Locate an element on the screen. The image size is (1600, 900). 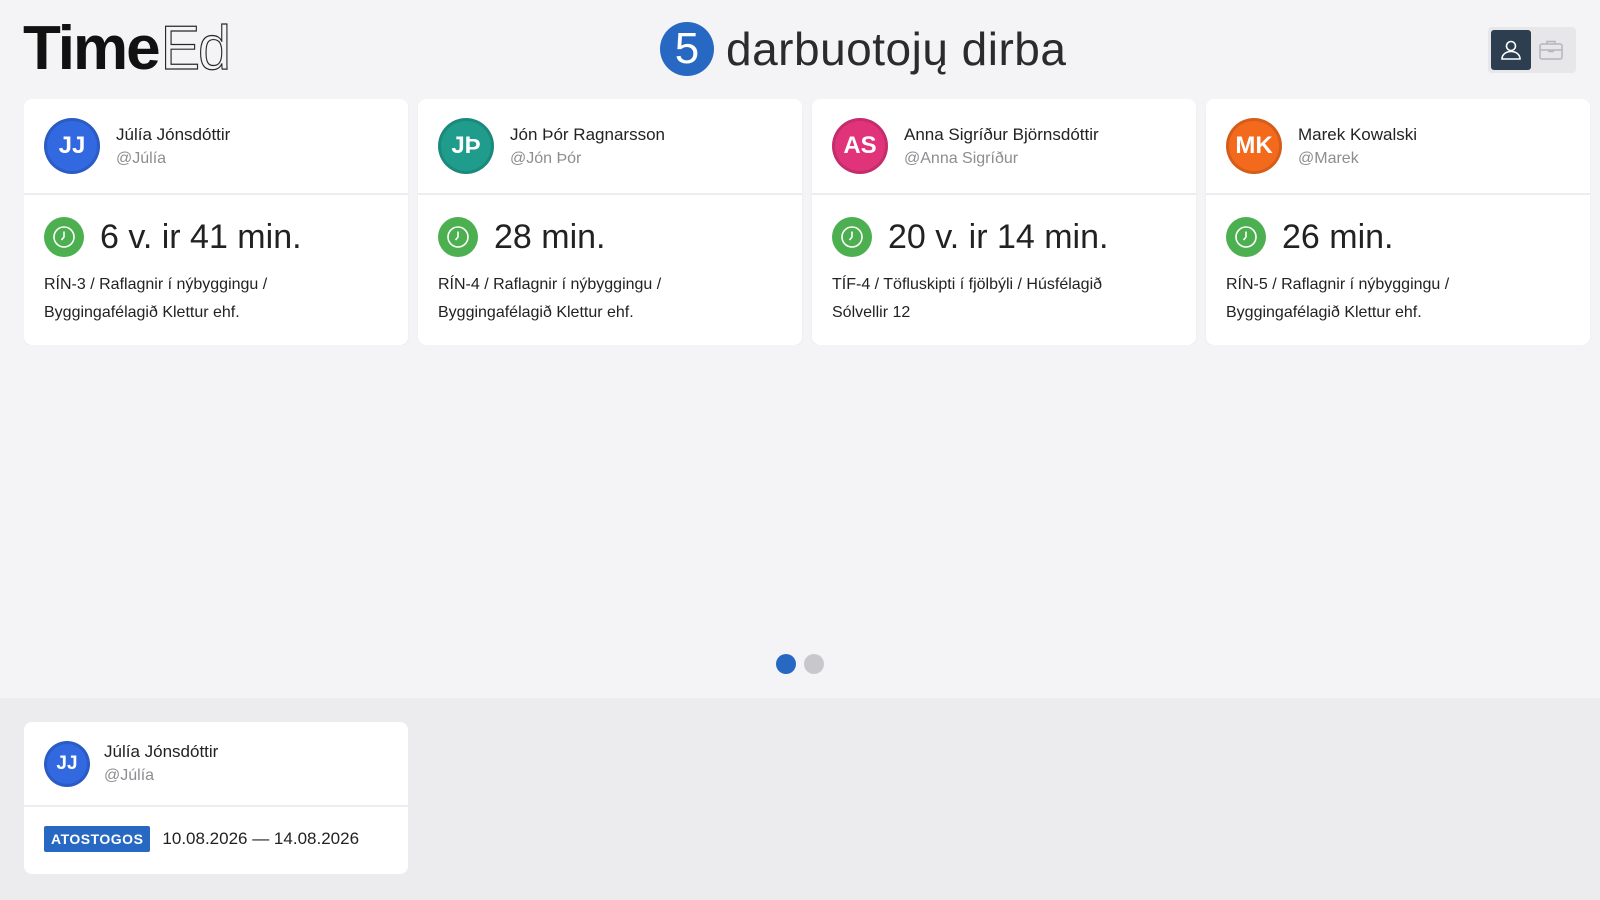
employee-card-header: JJ Júlía Jónsdóttir @Júlía is located at coordinates (216, 147).